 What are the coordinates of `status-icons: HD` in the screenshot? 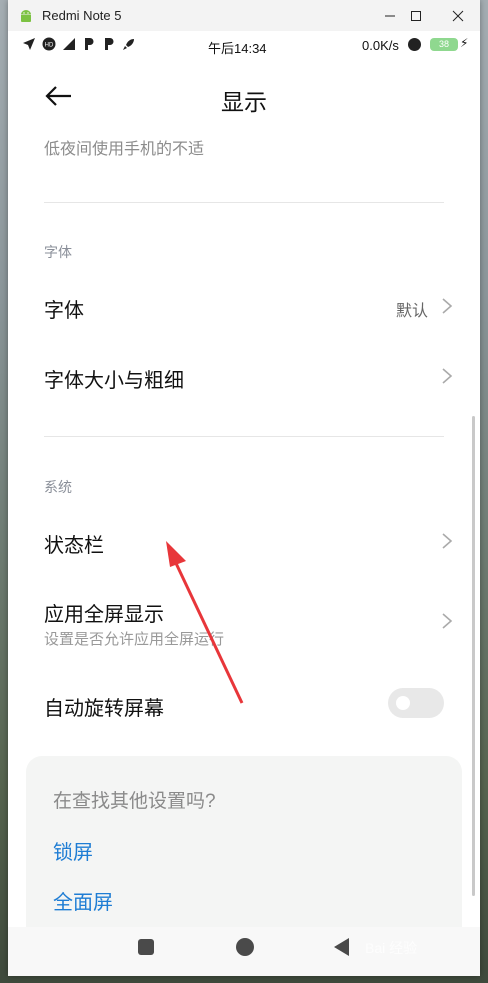 It's located at (79, 44).